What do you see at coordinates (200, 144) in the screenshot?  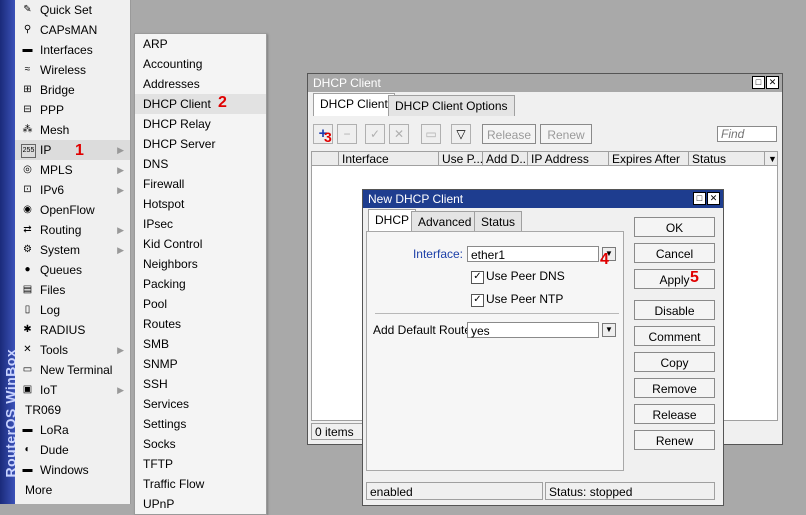 I see `submenu-item-dhcp-server: DHCP Server` at bounding box center [200, 144].